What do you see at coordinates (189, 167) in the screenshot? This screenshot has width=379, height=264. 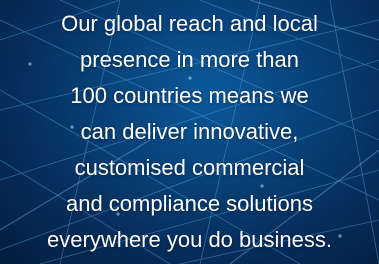 I see `banner-message-line: customised commercial` at bounding box center [189, 167].